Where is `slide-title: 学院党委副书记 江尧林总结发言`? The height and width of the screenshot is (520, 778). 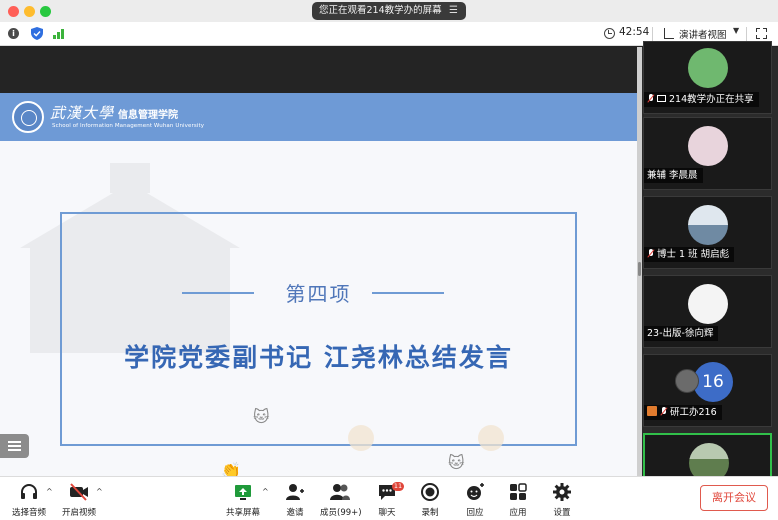 slide-title: 学院党委副书记 江尧林总结发言 is located at coordinates (318, 357).